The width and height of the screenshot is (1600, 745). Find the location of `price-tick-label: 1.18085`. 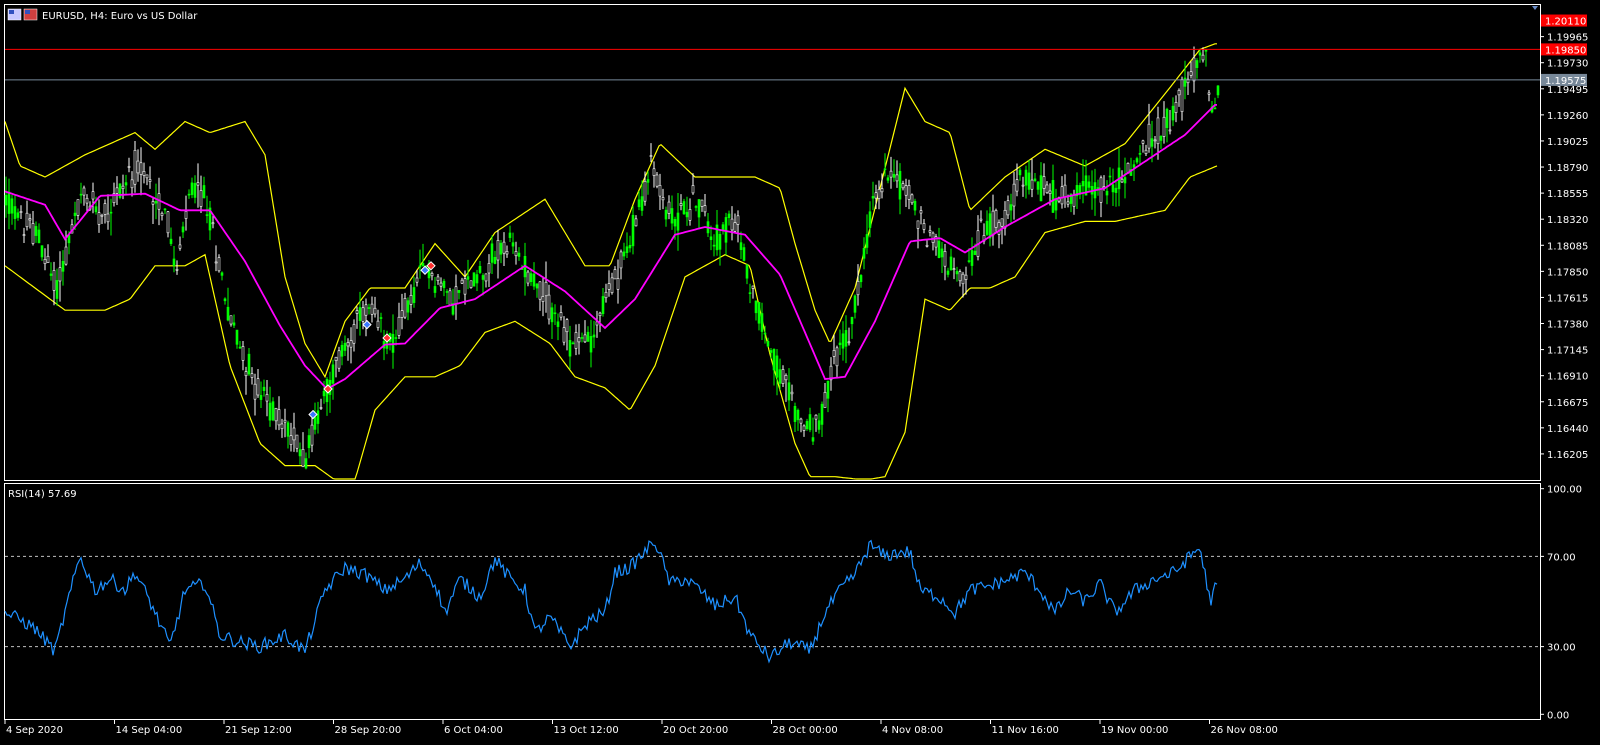

price-tick-label: 1.18085 is located at coordinates (1567, 246).